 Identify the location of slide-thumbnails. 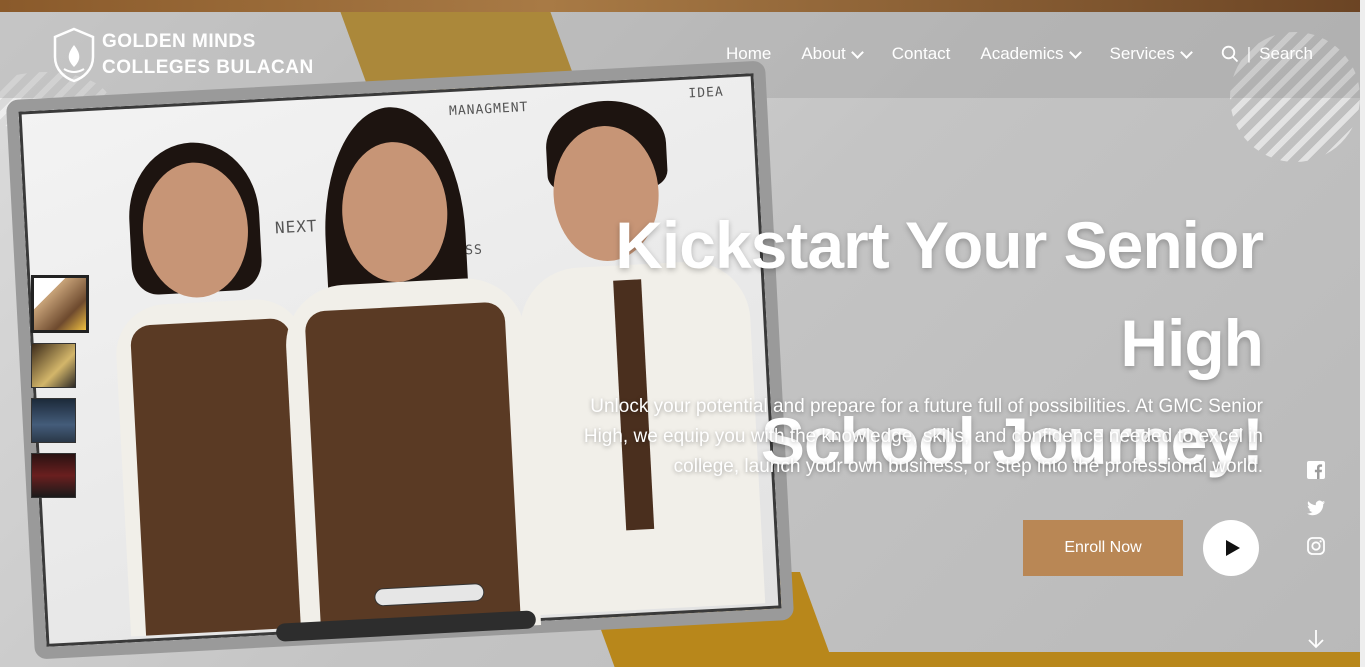
(60, 386).